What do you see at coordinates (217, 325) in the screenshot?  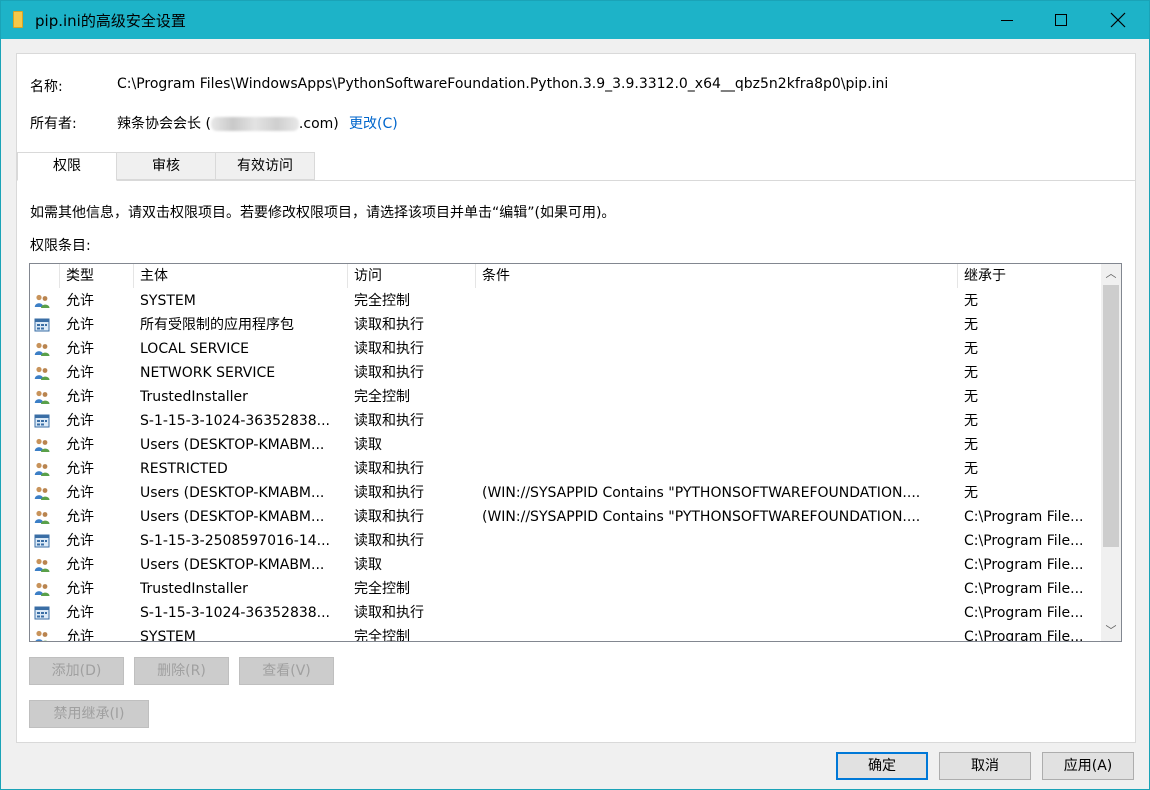 I see `cell-principal: 所有受限制的应用程序包` at bounding box center [217, 325].